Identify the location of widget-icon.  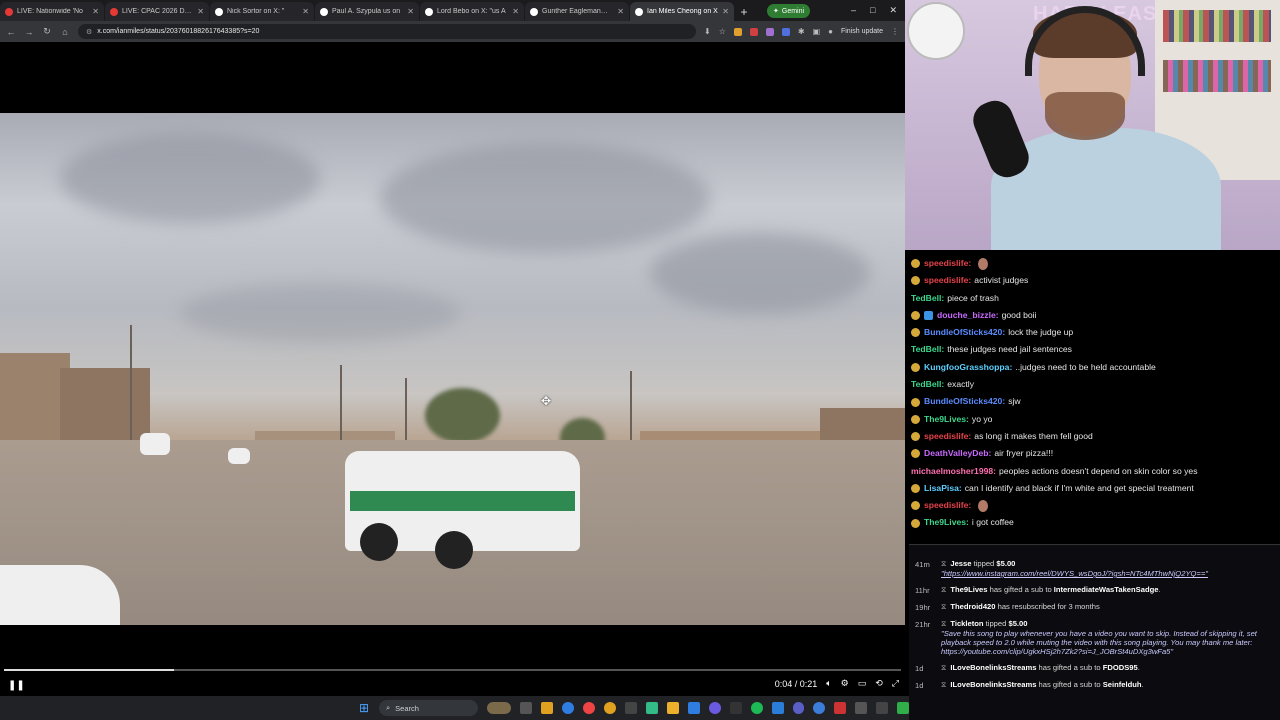
(499, 708).